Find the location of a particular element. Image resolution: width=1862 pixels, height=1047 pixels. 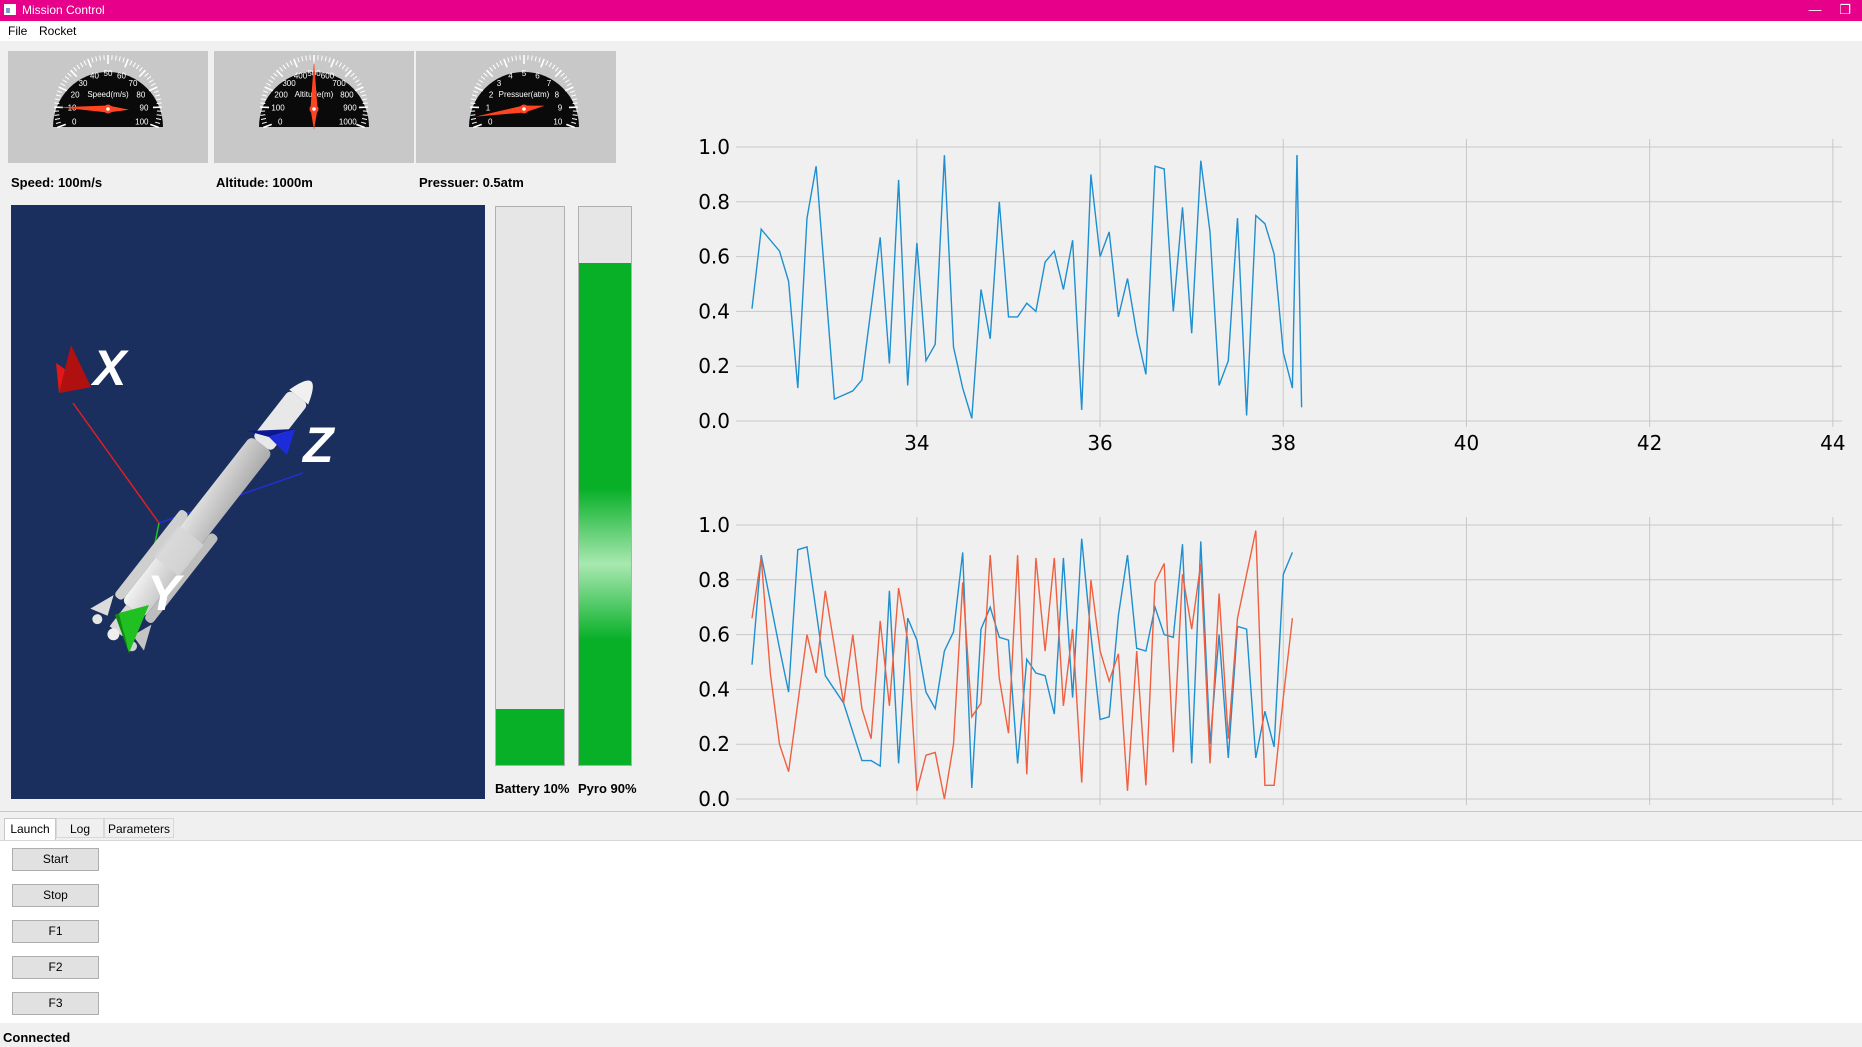

stop-button: Stop is located at coordinates (55, 895).